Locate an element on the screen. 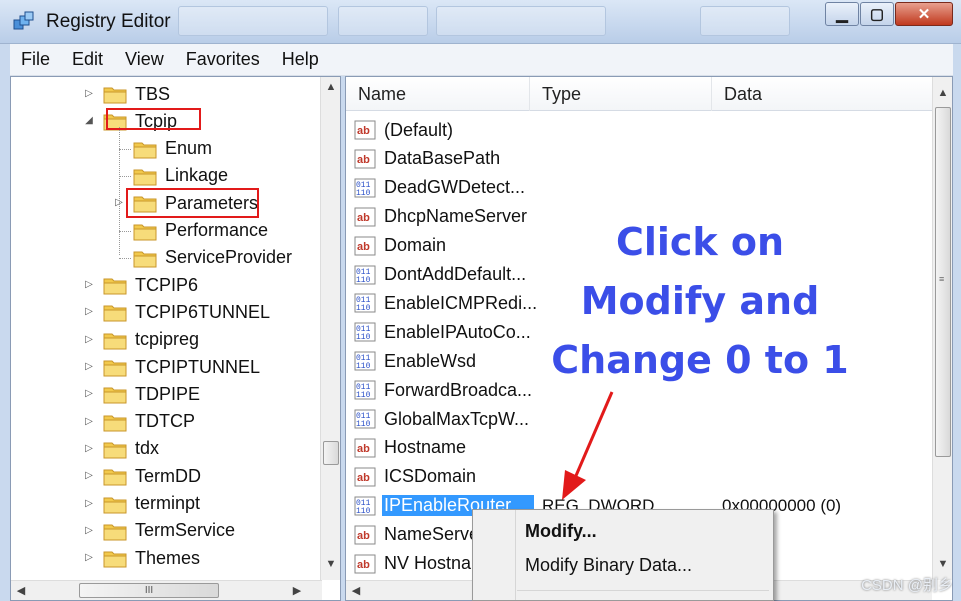  watermark: CSDN @别乡 is located at coordinates (907, 585).